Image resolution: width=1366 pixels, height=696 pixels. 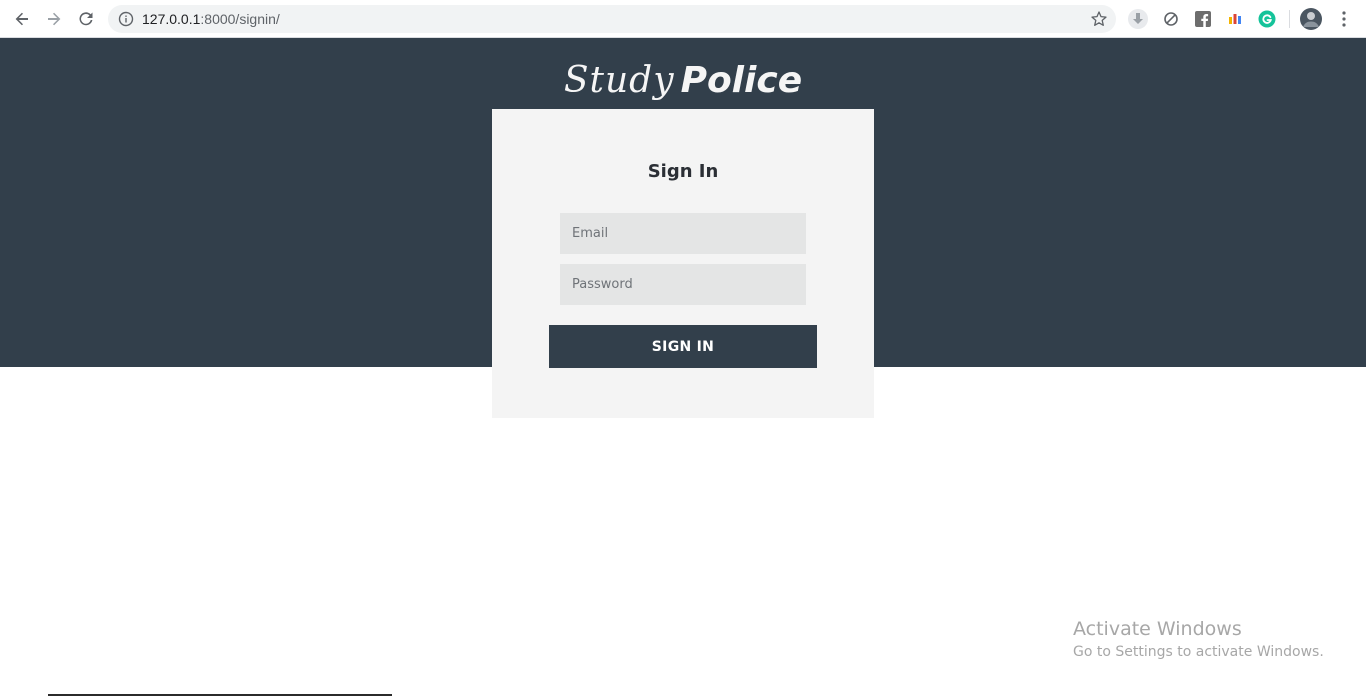 I want to click on facebook-icon, so click(x=1203, y=19).